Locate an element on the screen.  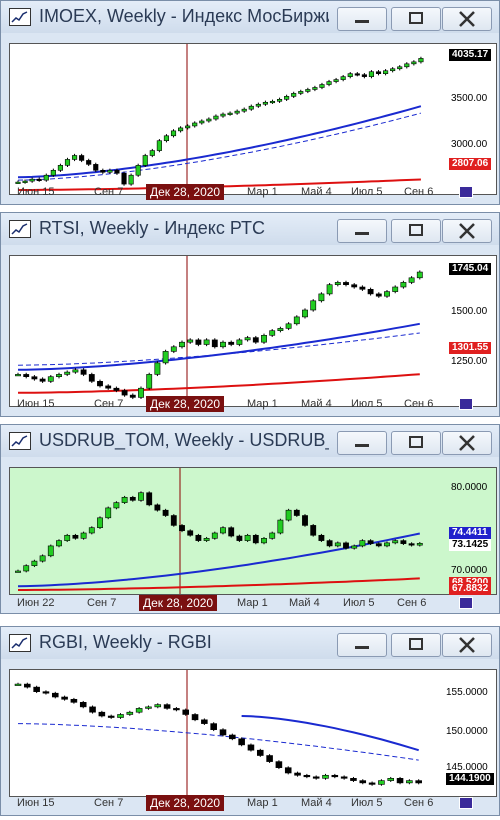
x-label: Июн 22 is located at coordinates (36, 603).